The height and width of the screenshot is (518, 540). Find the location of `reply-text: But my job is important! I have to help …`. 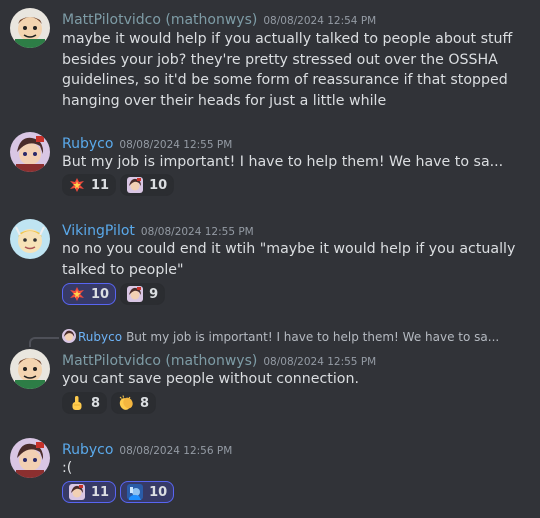

reply-text: But my job is important! I have to help … is located at coordinates (313, 337).